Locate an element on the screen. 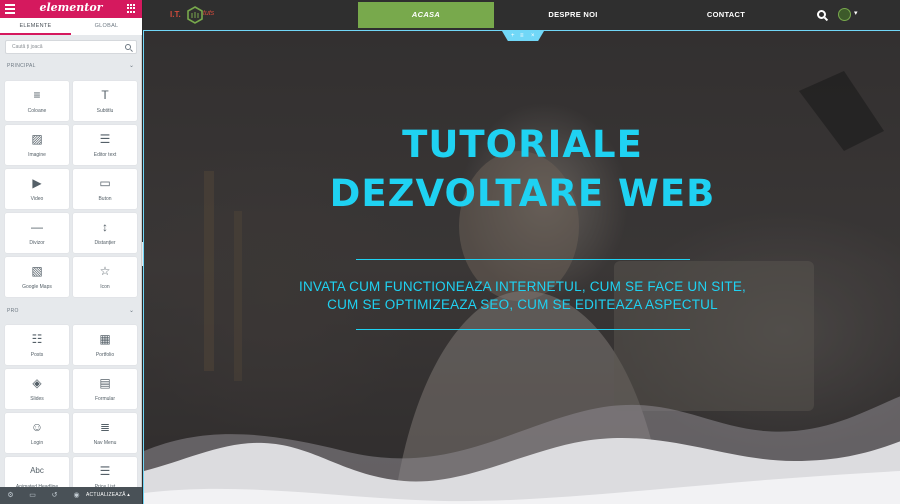  menu-item-contact: CONTACT is located at coordinates (726, 15).